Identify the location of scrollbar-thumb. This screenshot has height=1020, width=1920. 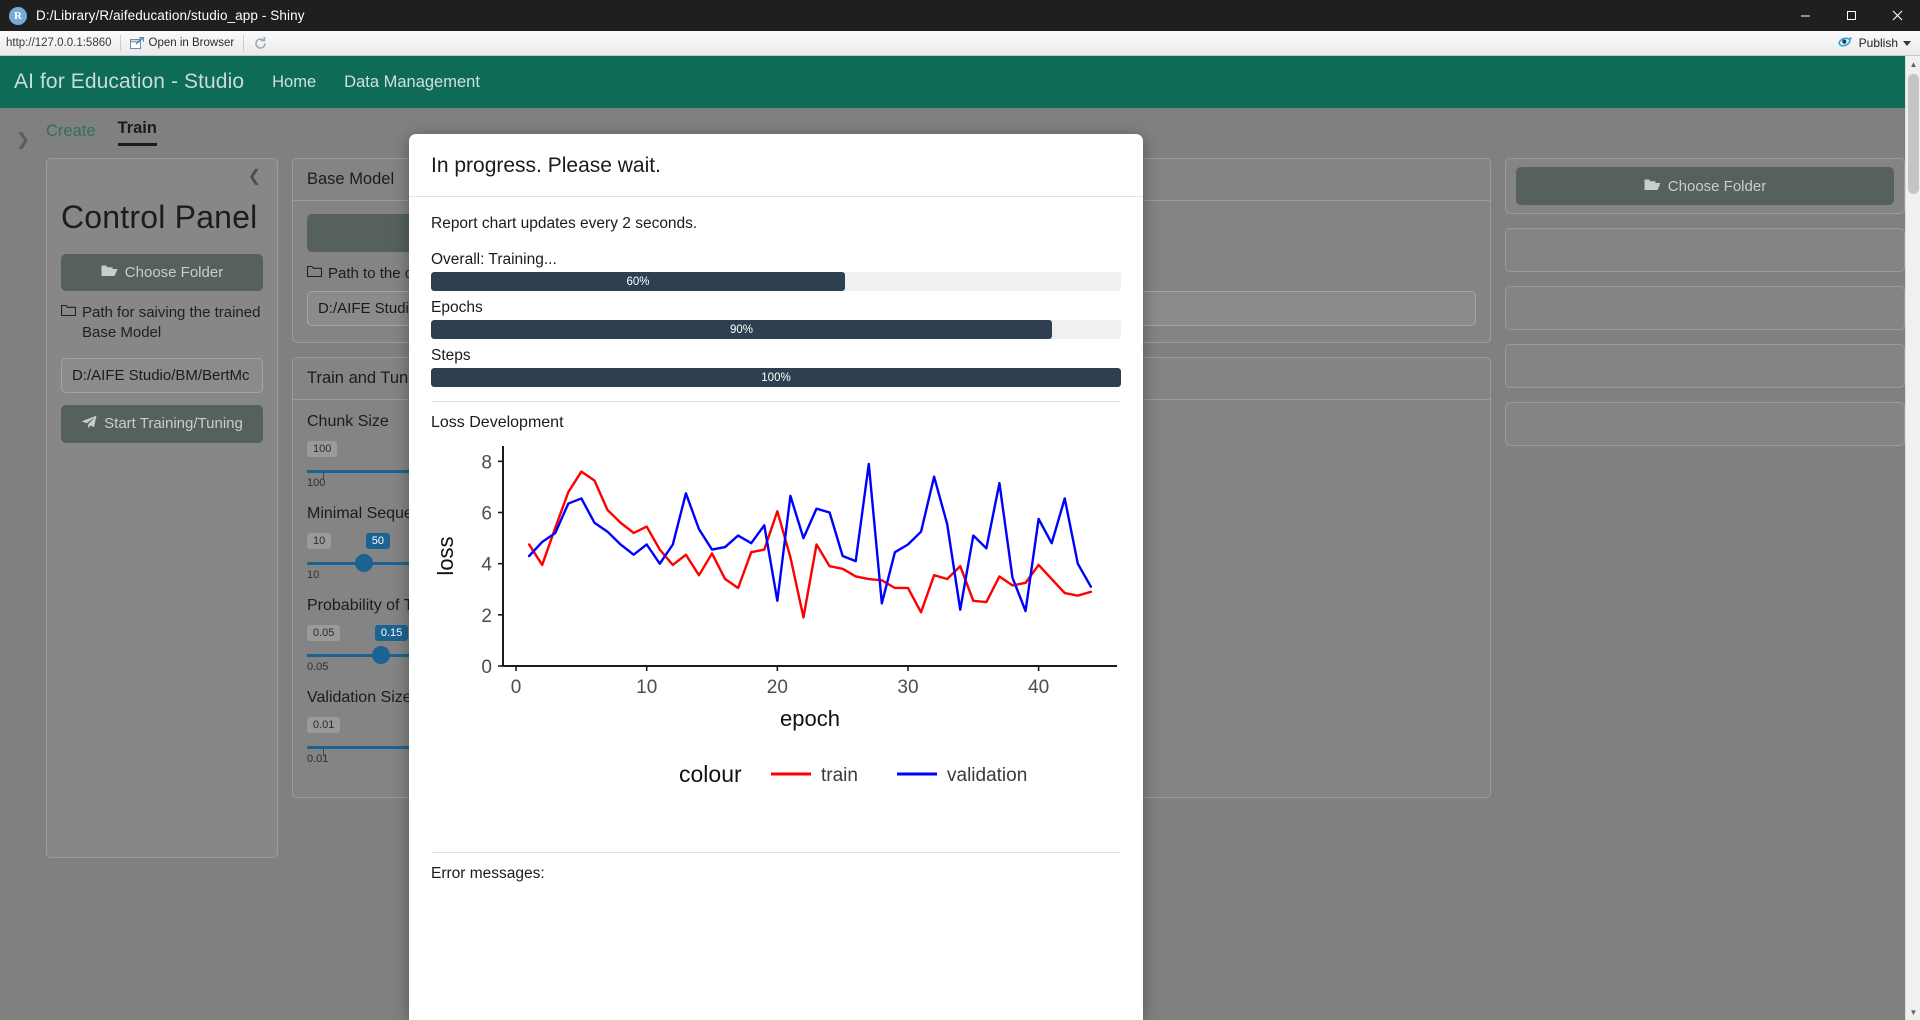
(1913, 134).